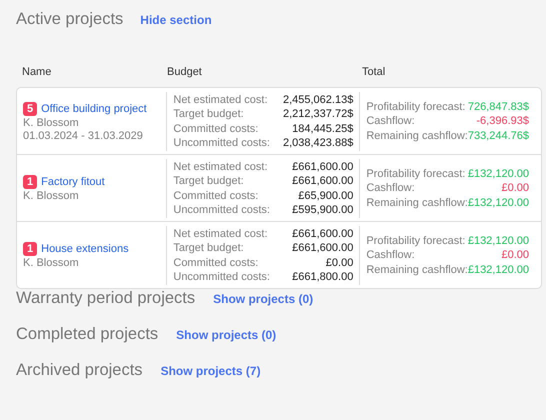  What do you see at coordinates (176, 20) in the screenshot?
I see `hide-section-link: Hide section` at bounding box center [176, 20].